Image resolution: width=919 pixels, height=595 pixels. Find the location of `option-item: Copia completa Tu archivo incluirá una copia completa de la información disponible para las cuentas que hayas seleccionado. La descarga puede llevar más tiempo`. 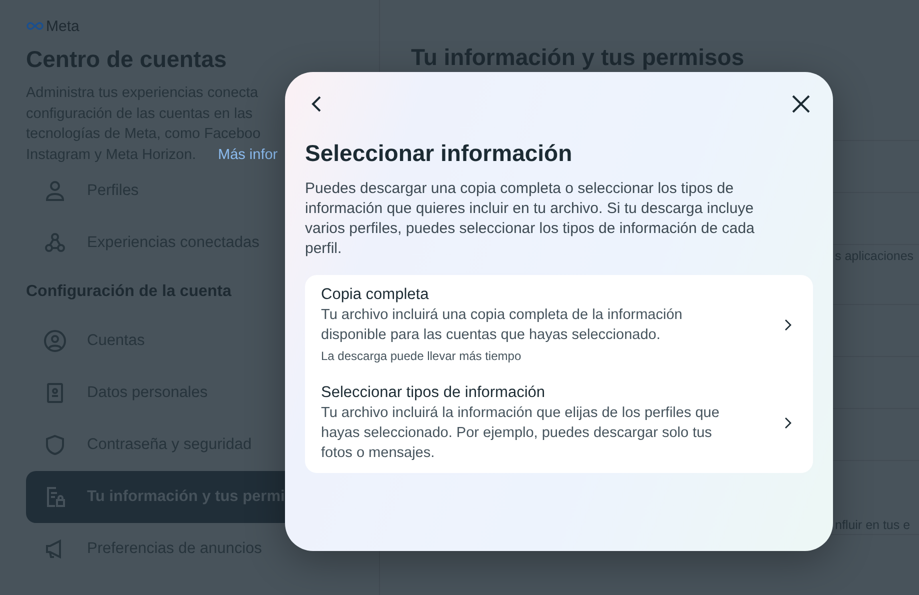

option-item: Copia completa Tu archivo incluirá una copia completa de la información disponible para las cuentas que hayas seleccionado. La descarga puede llevar más tiempo is located at coordinates (559, 325).